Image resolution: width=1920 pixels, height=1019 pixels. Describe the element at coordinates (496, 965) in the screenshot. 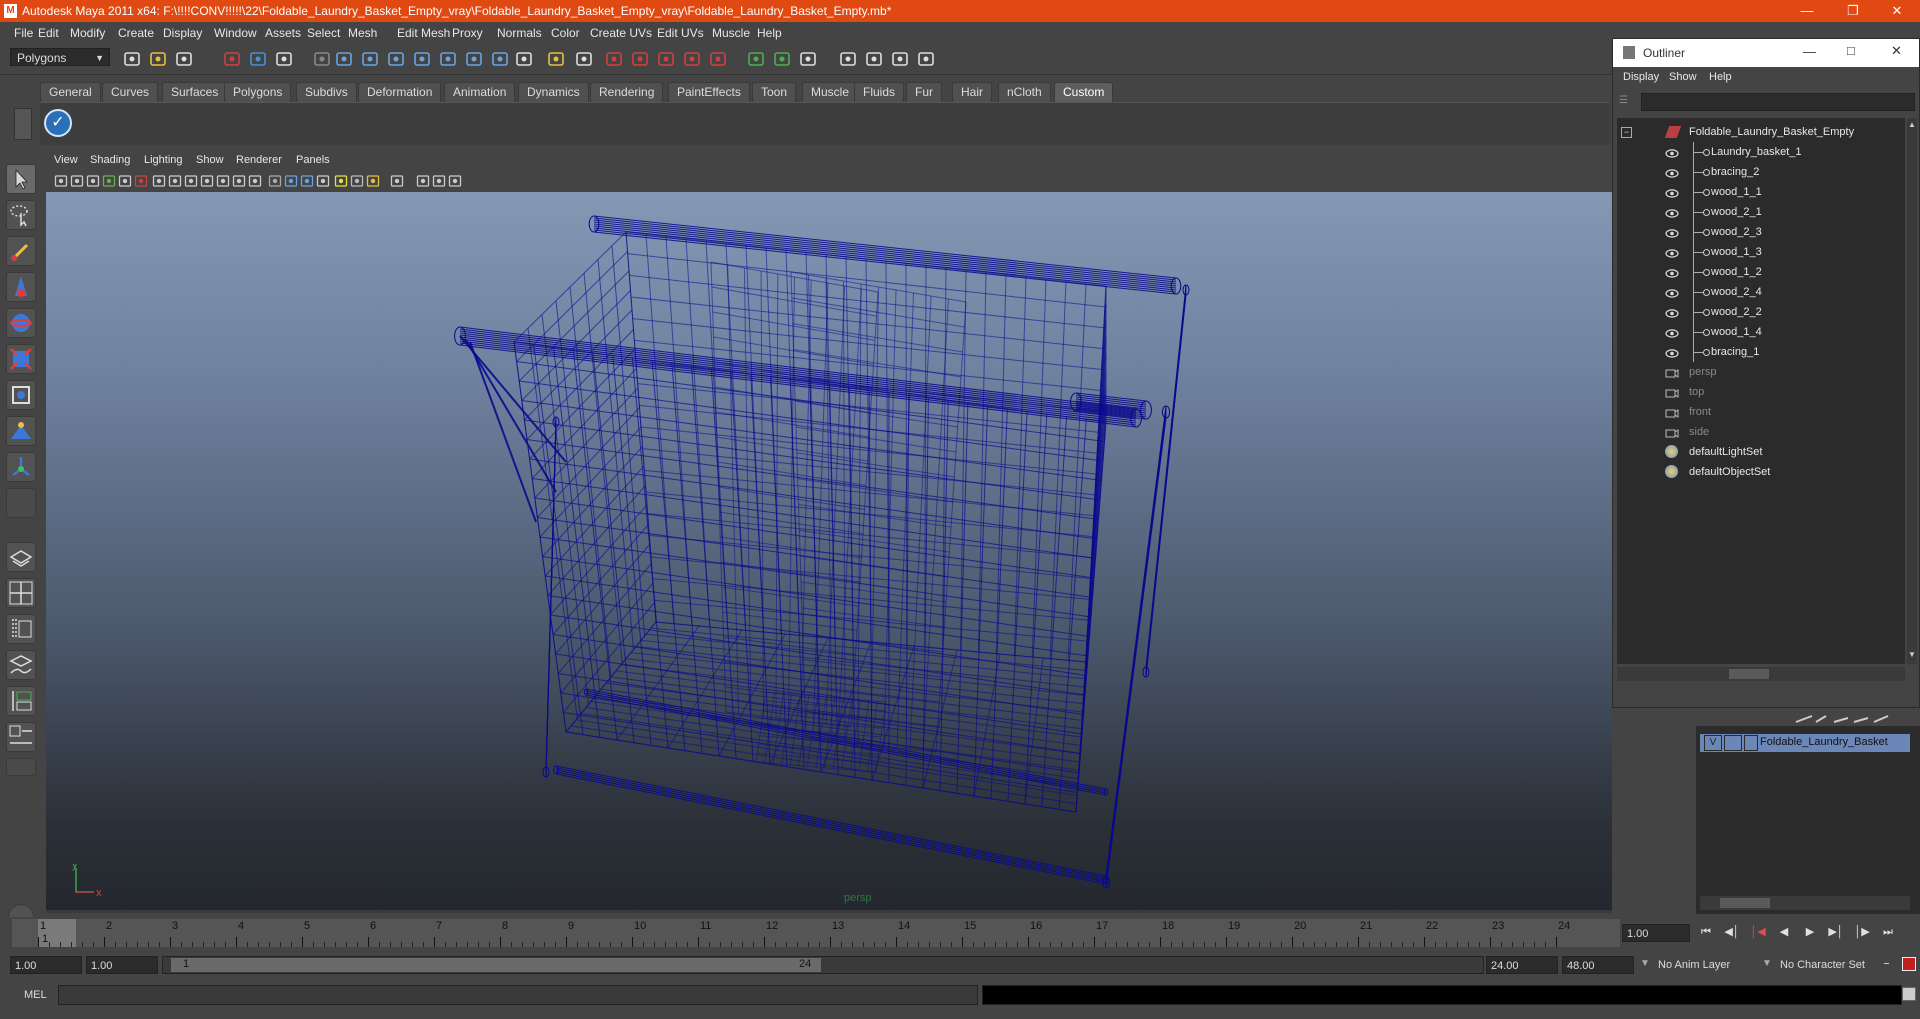

I see `range-slider-handle: 1 24` at that location.